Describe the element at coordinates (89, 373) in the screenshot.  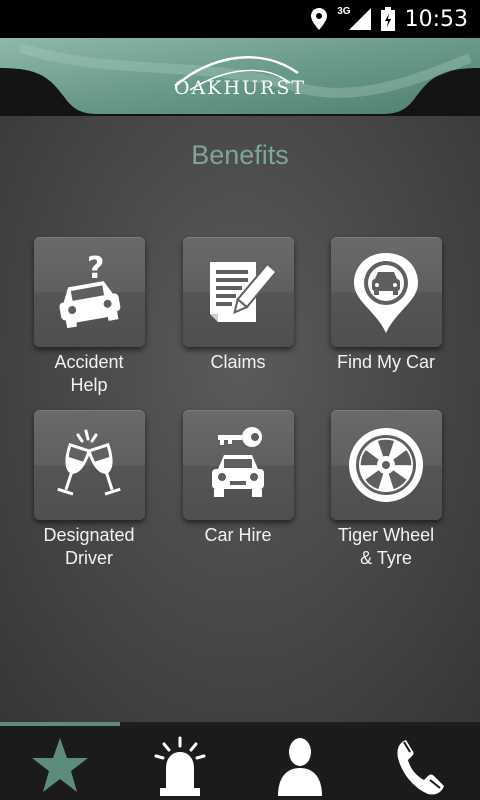
I see `benefit-label: Accident Help` at that location.